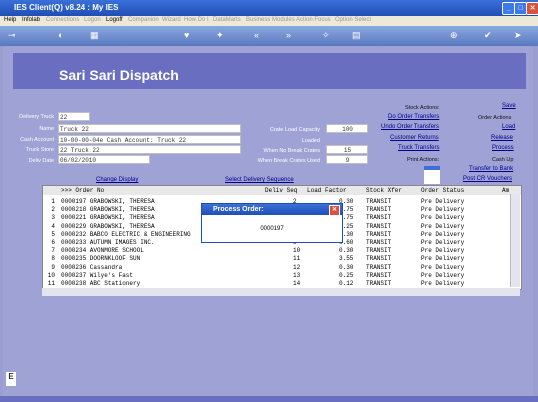 Image resolution: width=538 pixels, height=402 pixels. Describe the element at coordinates (297, 283) in the screenshot. I see `row-deliv-seq: 14` at that location.